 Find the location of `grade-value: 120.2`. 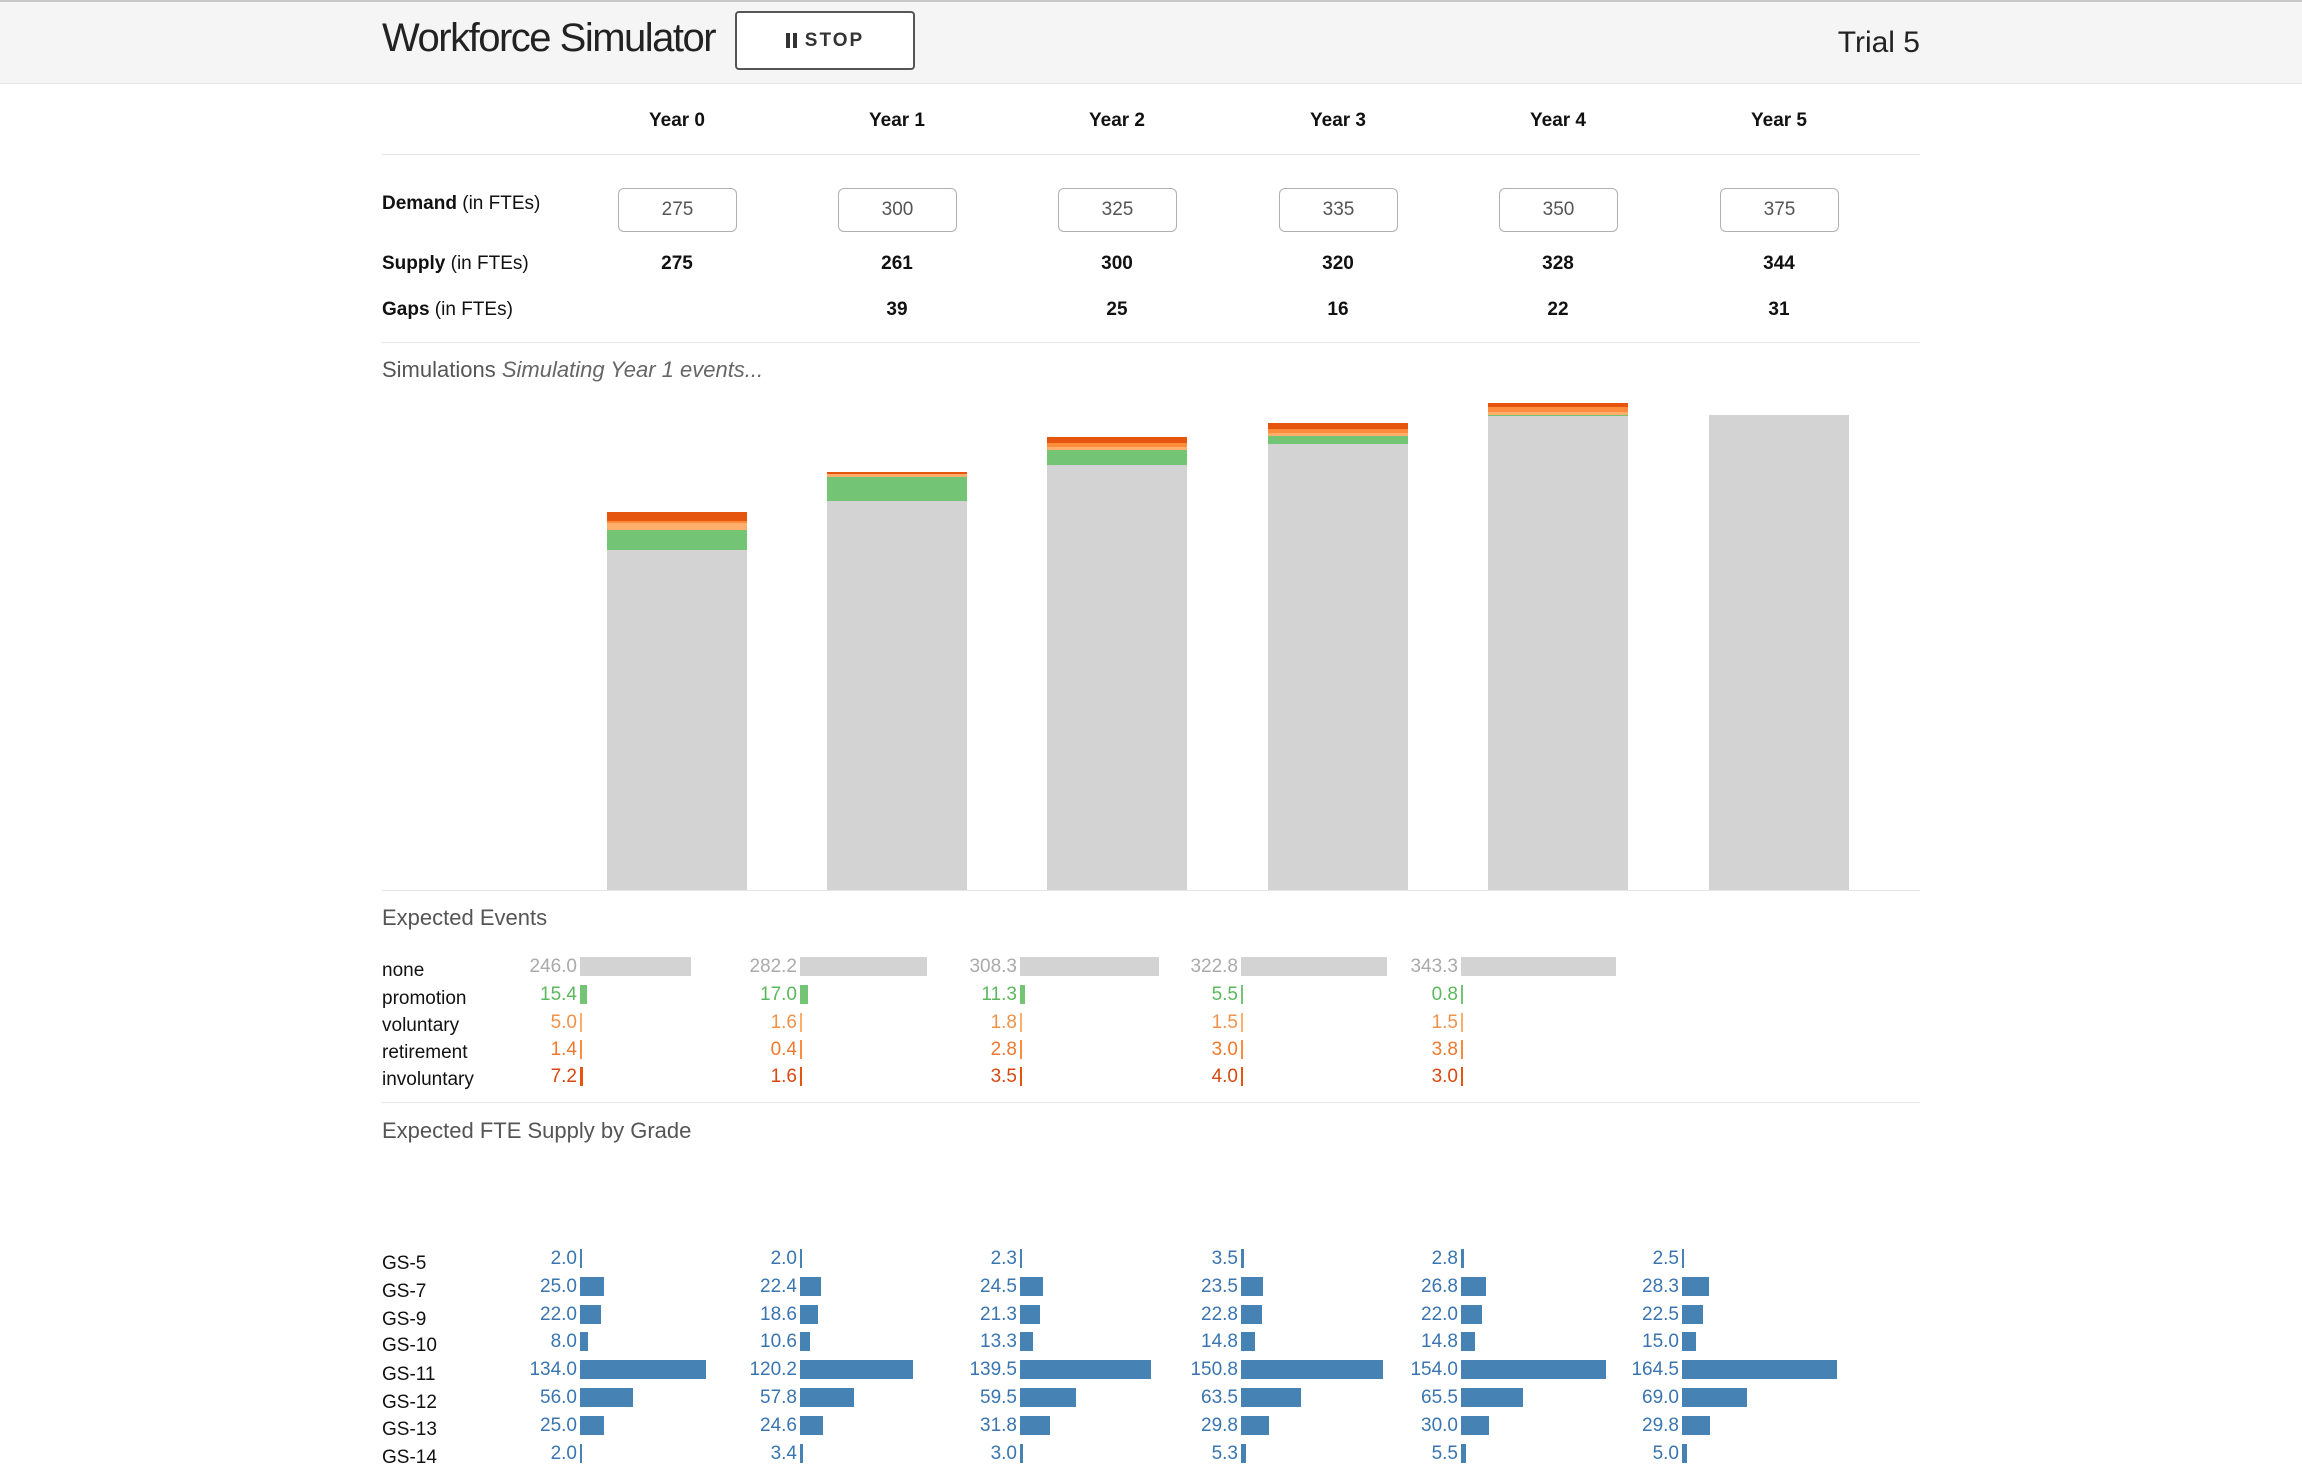

grade-value: 120.2 is located at coordinates (773, 1369).